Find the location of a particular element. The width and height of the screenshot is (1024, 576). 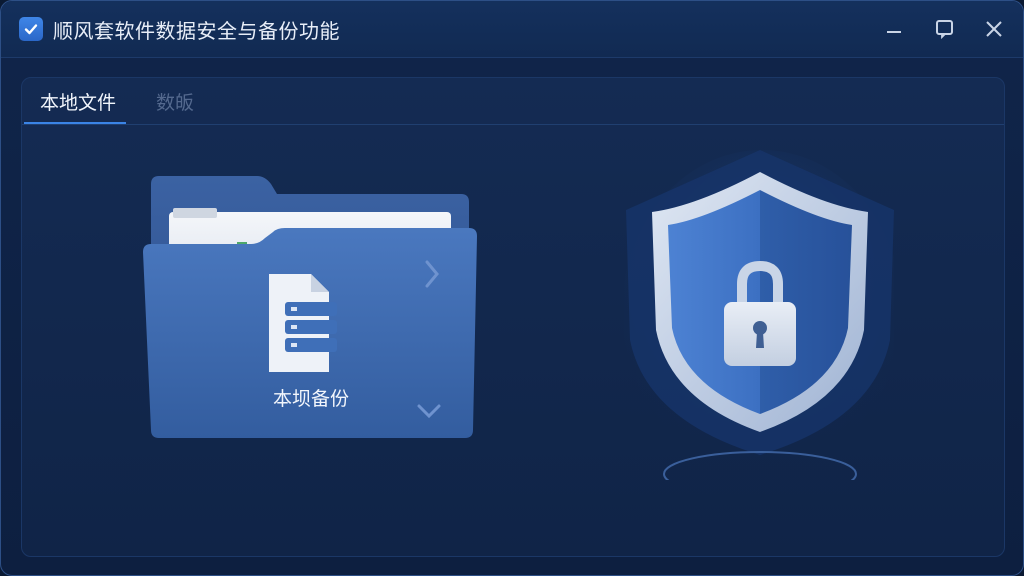

local-backup-label: 本坝备份 is located at coordinates (310, 399).